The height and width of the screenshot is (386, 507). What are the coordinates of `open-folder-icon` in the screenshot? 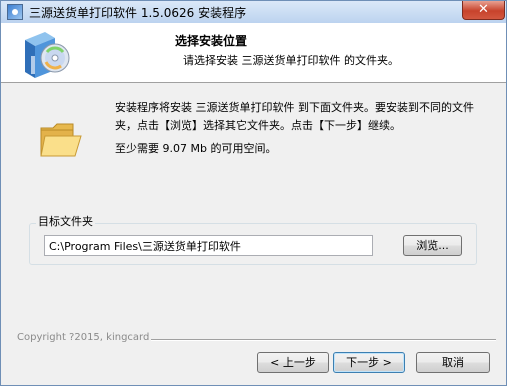 It's located at (61, 140).